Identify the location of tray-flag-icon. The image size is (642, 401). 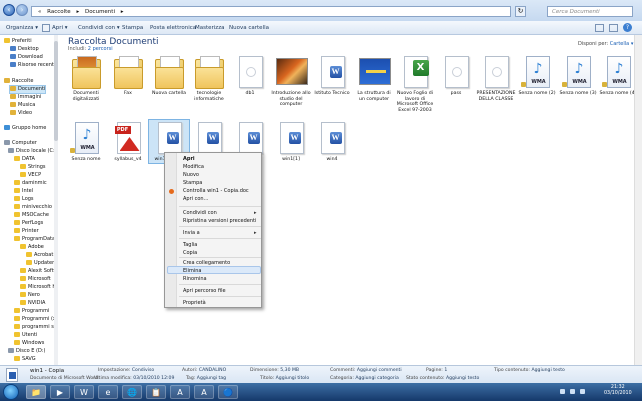
(582, 391).